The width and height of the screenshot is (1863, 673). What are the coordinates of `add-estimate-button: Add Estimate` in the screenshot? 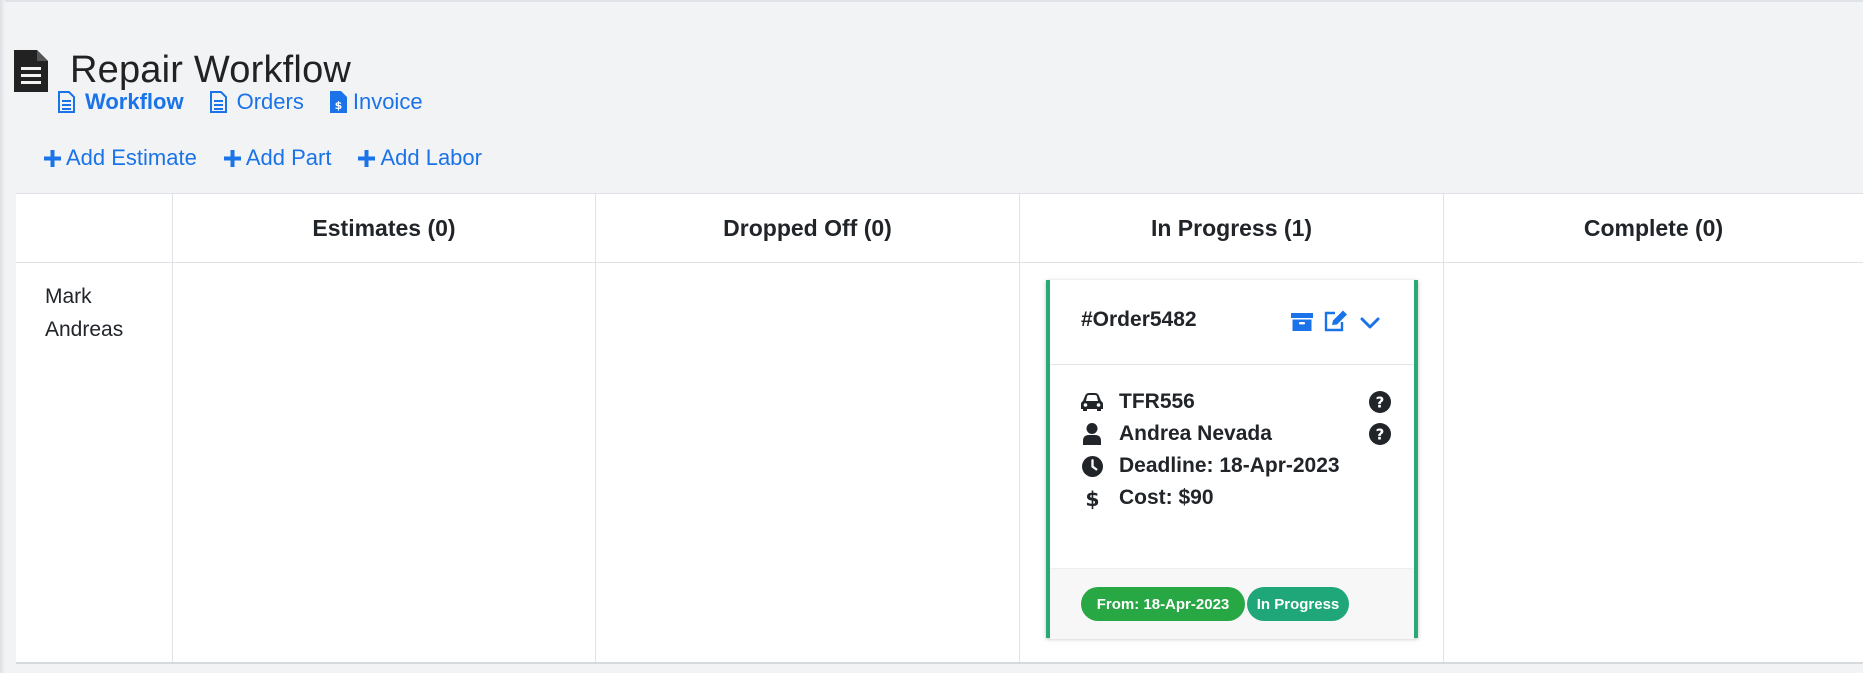 It's located at (120, 158).